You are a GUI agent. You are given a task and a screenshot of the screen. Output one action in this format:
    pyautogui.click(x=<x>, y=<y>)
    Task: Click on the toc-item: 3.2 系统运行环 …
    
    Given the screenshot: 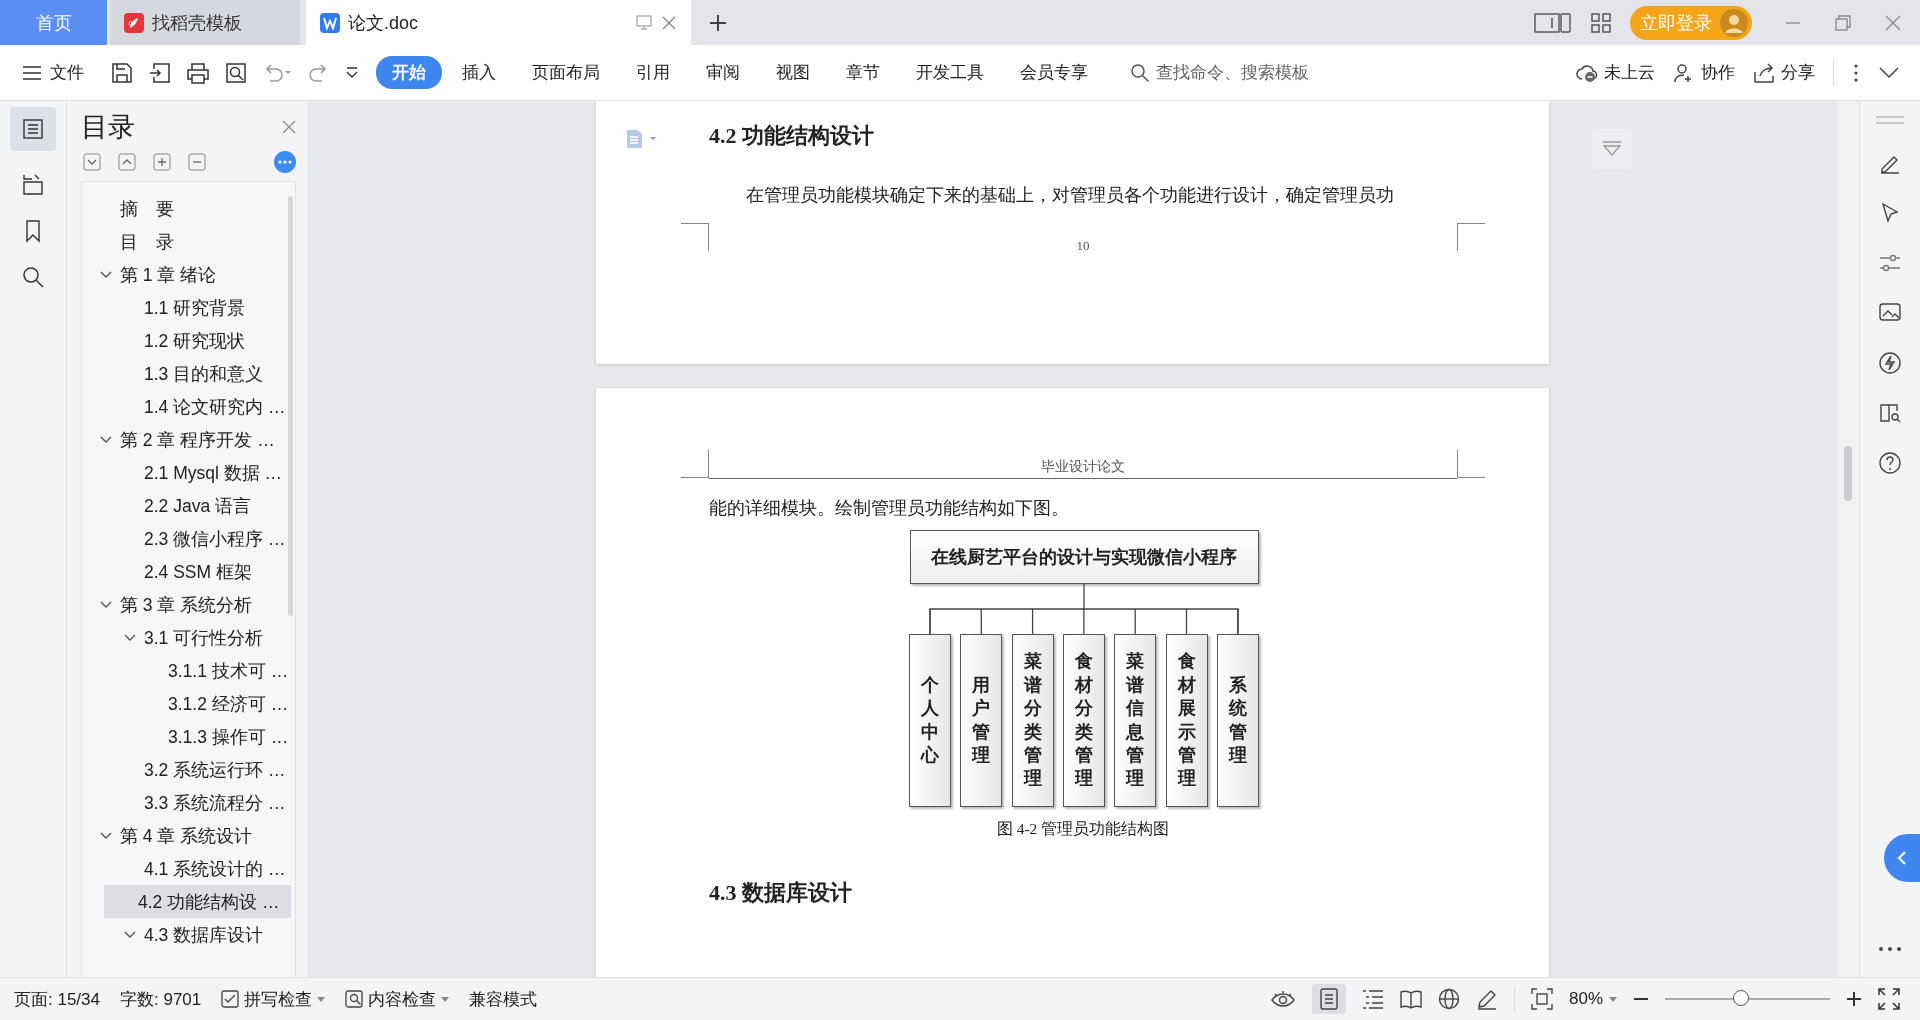 What is the action you would take?
    pyautogui.click(x=186, y=769)
    